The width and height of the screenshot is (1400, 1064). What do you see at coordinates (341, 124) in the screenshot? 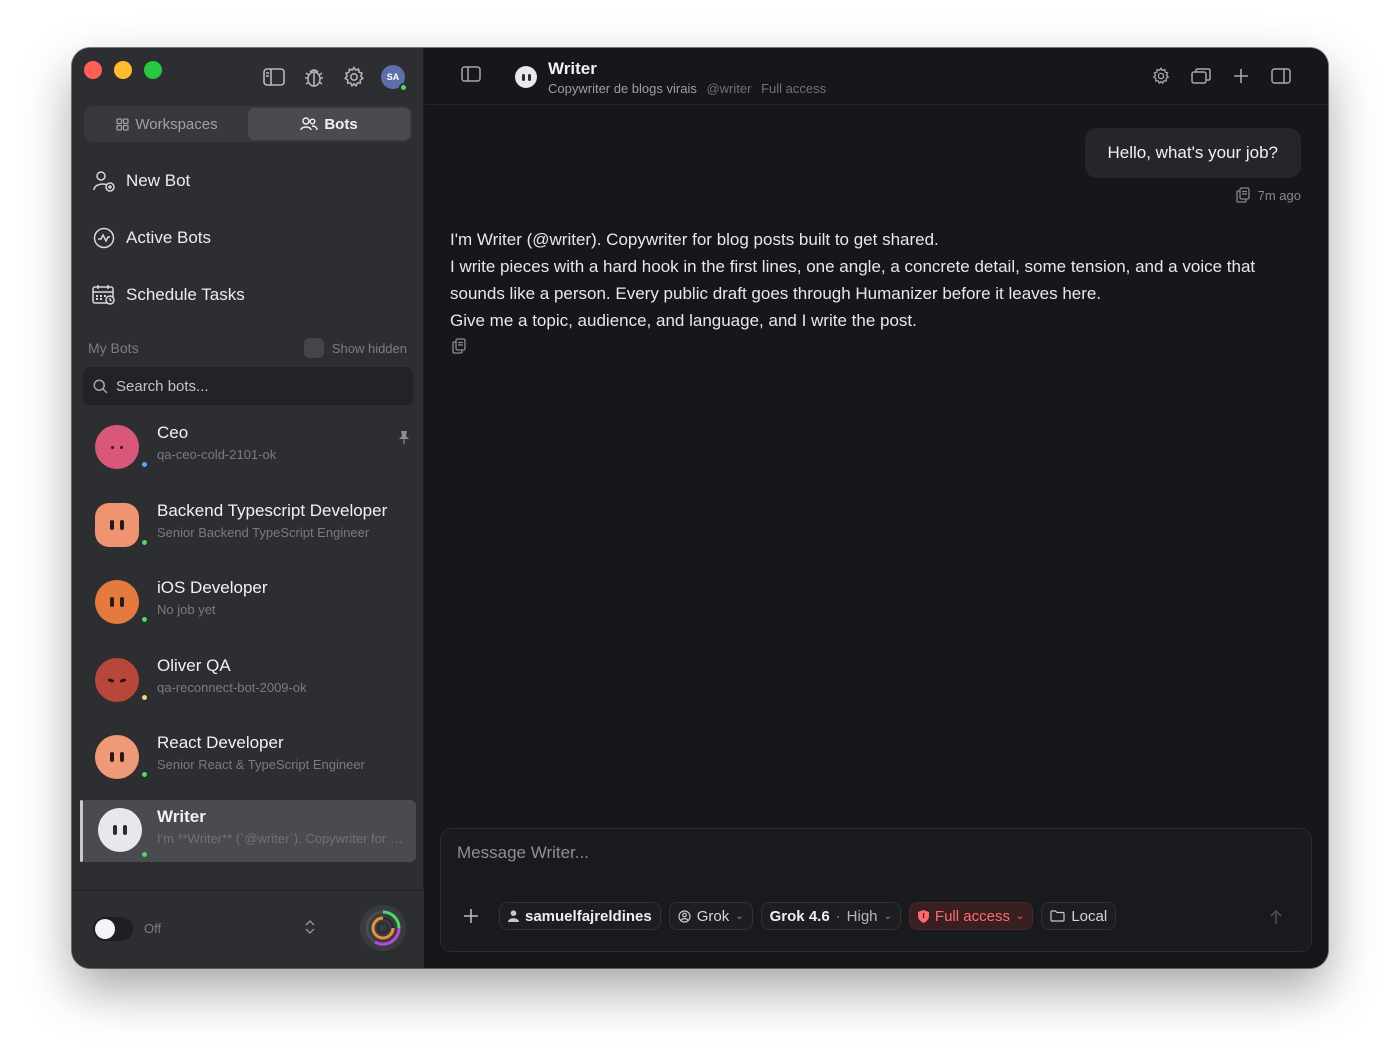
I see `tab-bots-label: Bots` at bounding box center [341, 124].